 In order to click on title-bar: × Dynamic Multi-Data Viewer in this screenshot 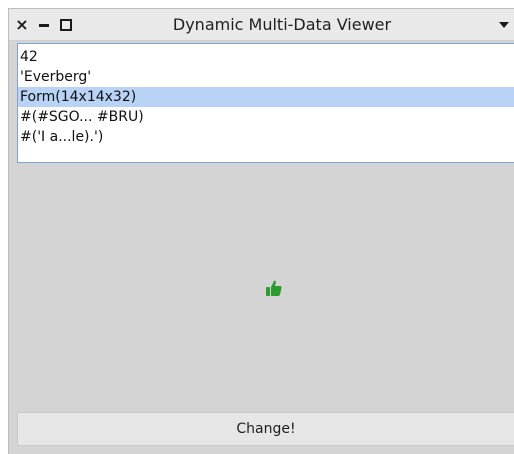, I will do `click(261, 25)`.